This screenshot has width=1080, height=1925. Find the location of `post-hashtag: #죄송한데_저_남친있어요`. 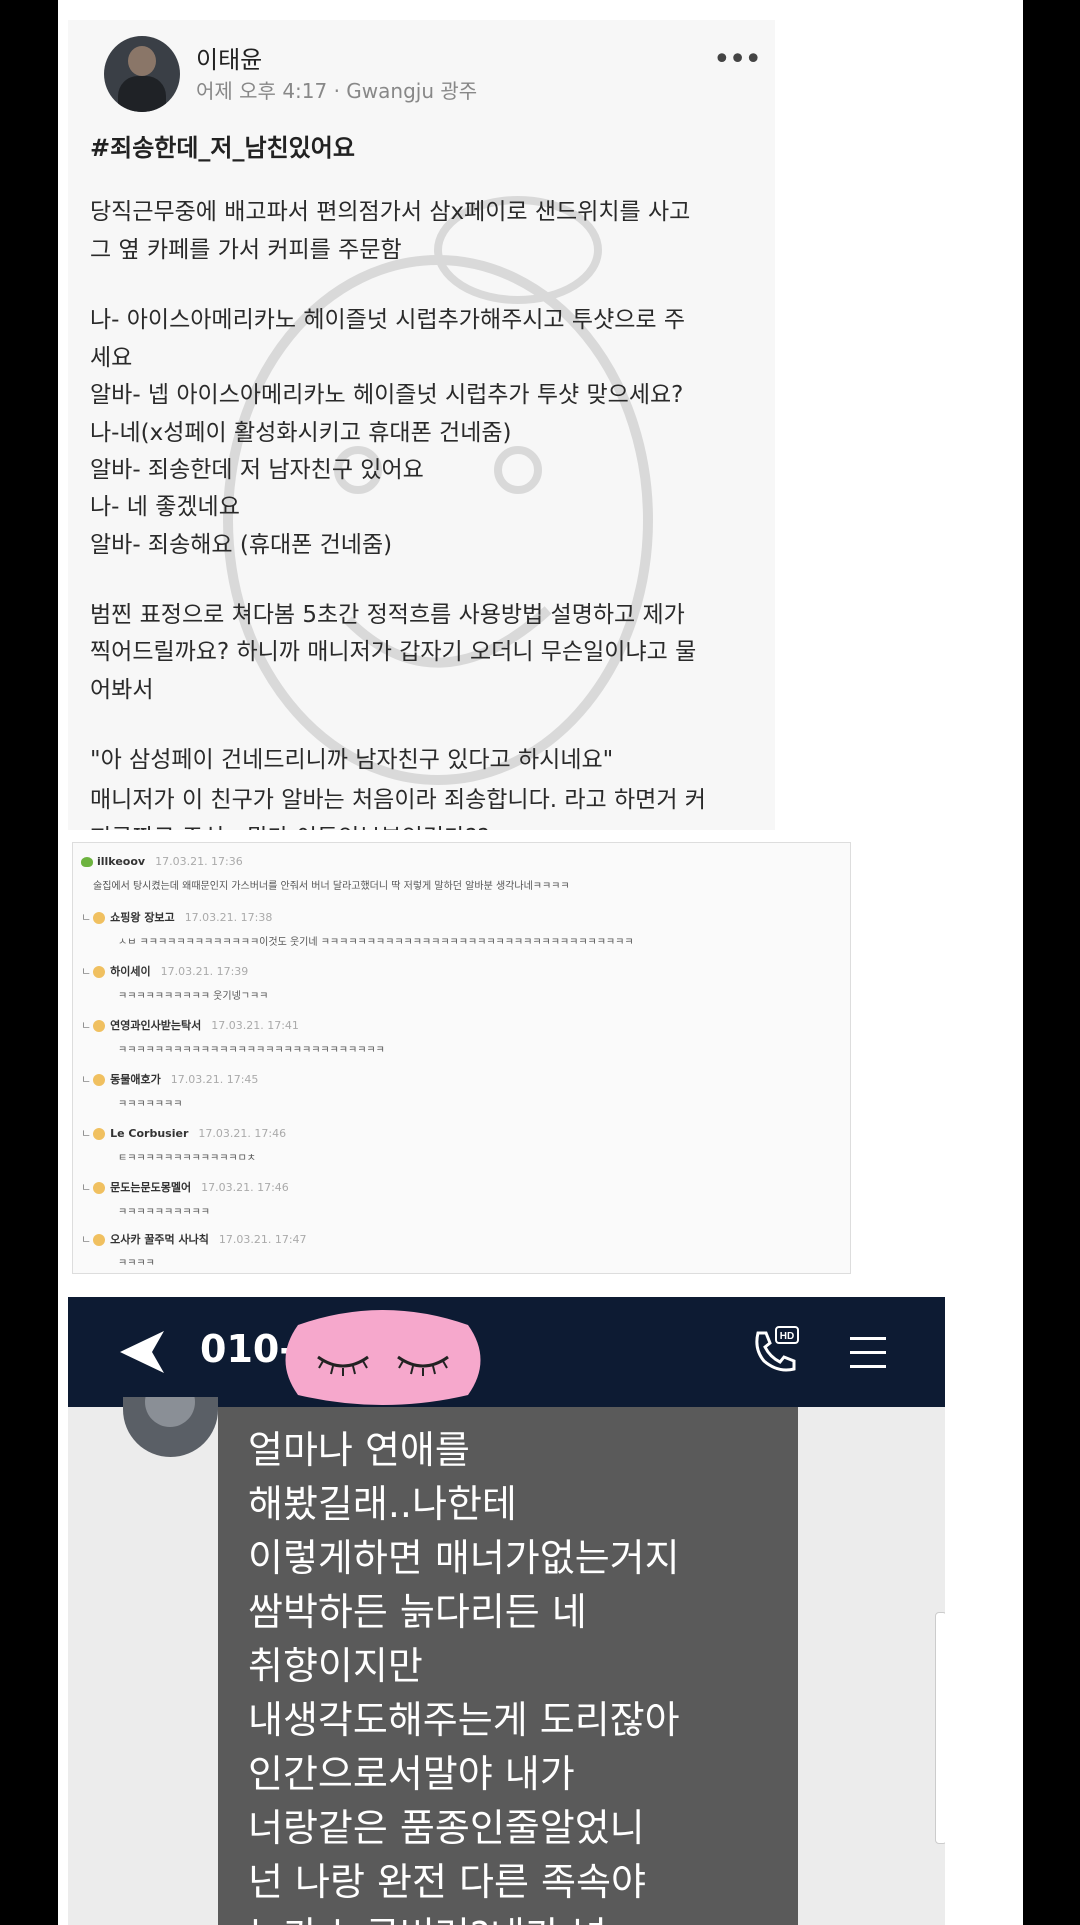

post-hashtag: #죄송한데_저_남친있어요 is located at coordinates (222, 145).